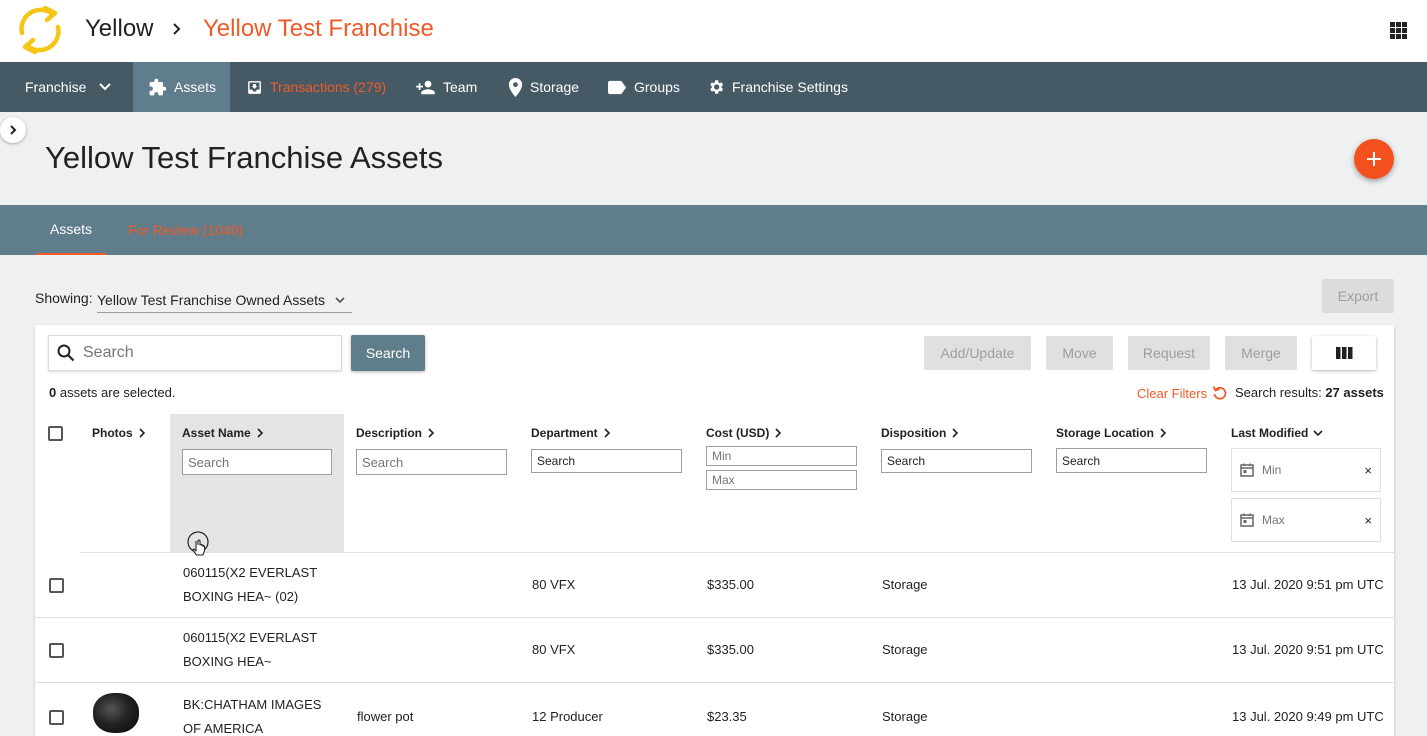  Describe the element at coordinates (1398, 30) in the screenshot. I see `apps-grid-icon` at that location.